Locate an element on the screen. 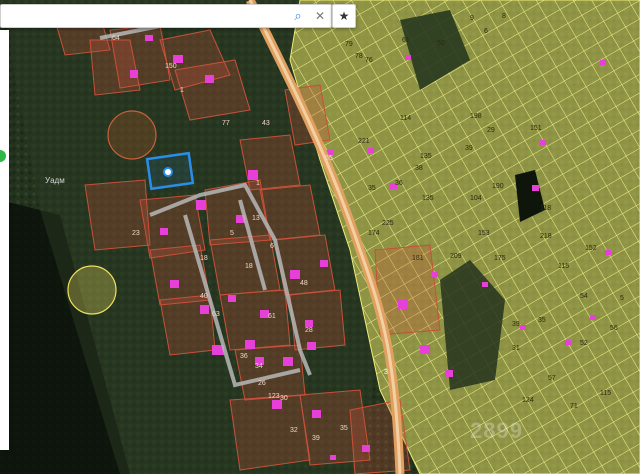 The image size is (640, 474). plot-number-label: 79 is located at coordinates (349, 44).